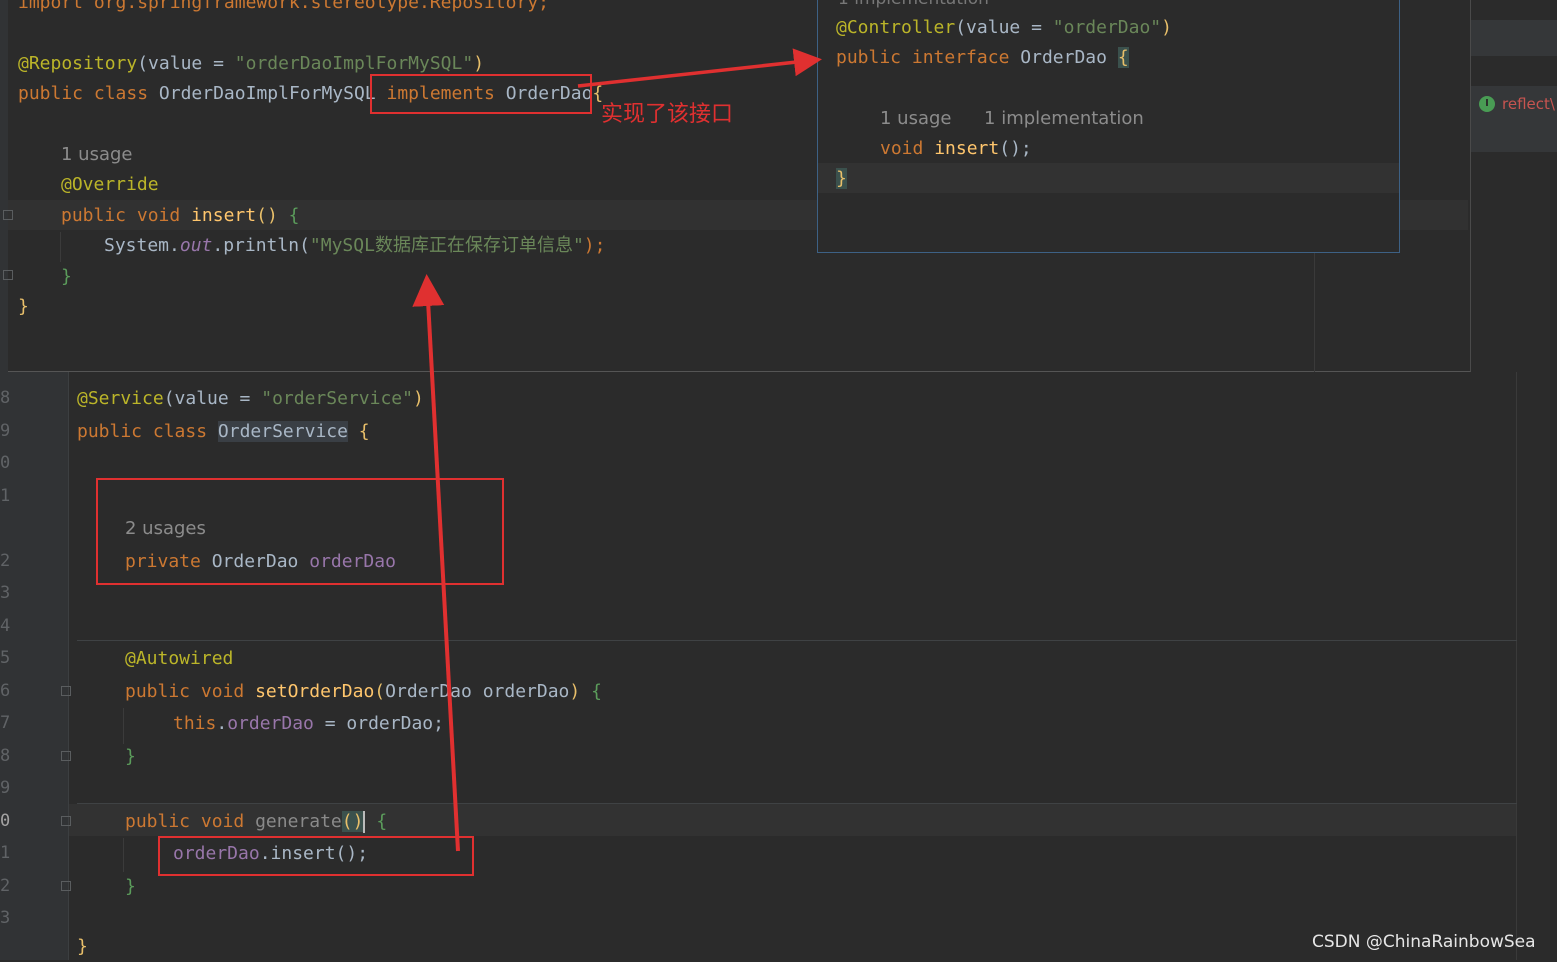 Image resolution: width=1557 pixels, height=962 pixels. What do you see at coordinates (1424, 942) in the screenshot?
I see `watermark: CSDN @ChinaRainbowSea` at bounding box center [1424, 942].